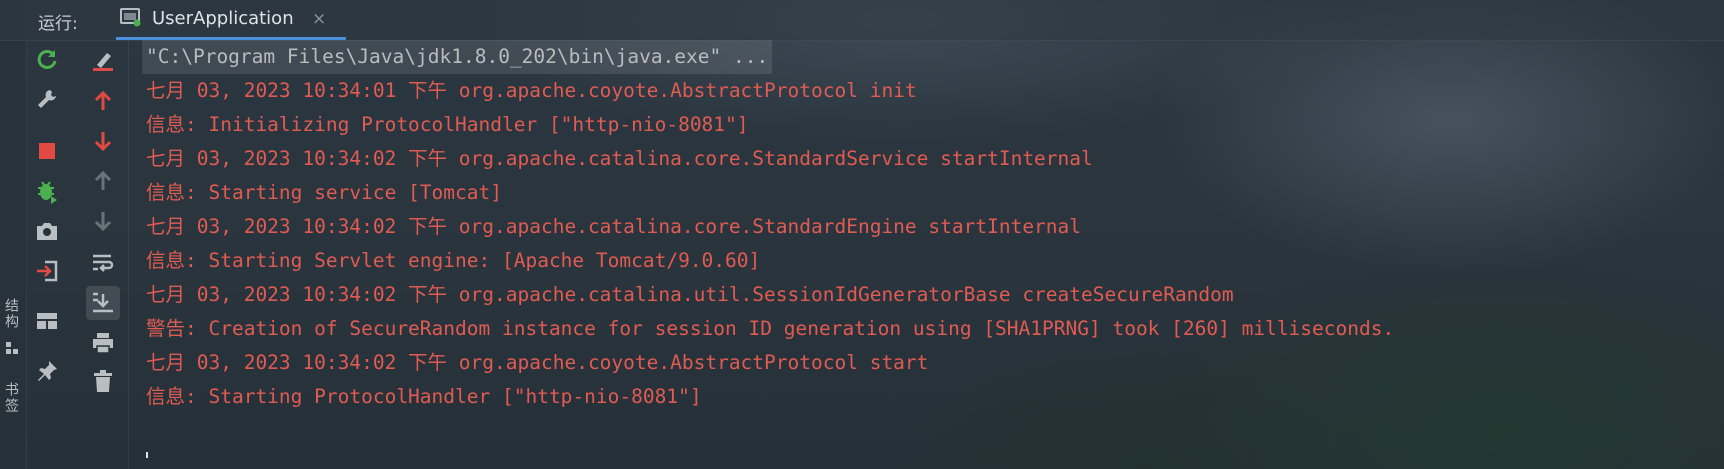 The height and width of the screenshot is (469, 1724). I want to click on soft-wrap-icon, so click(103, 263).